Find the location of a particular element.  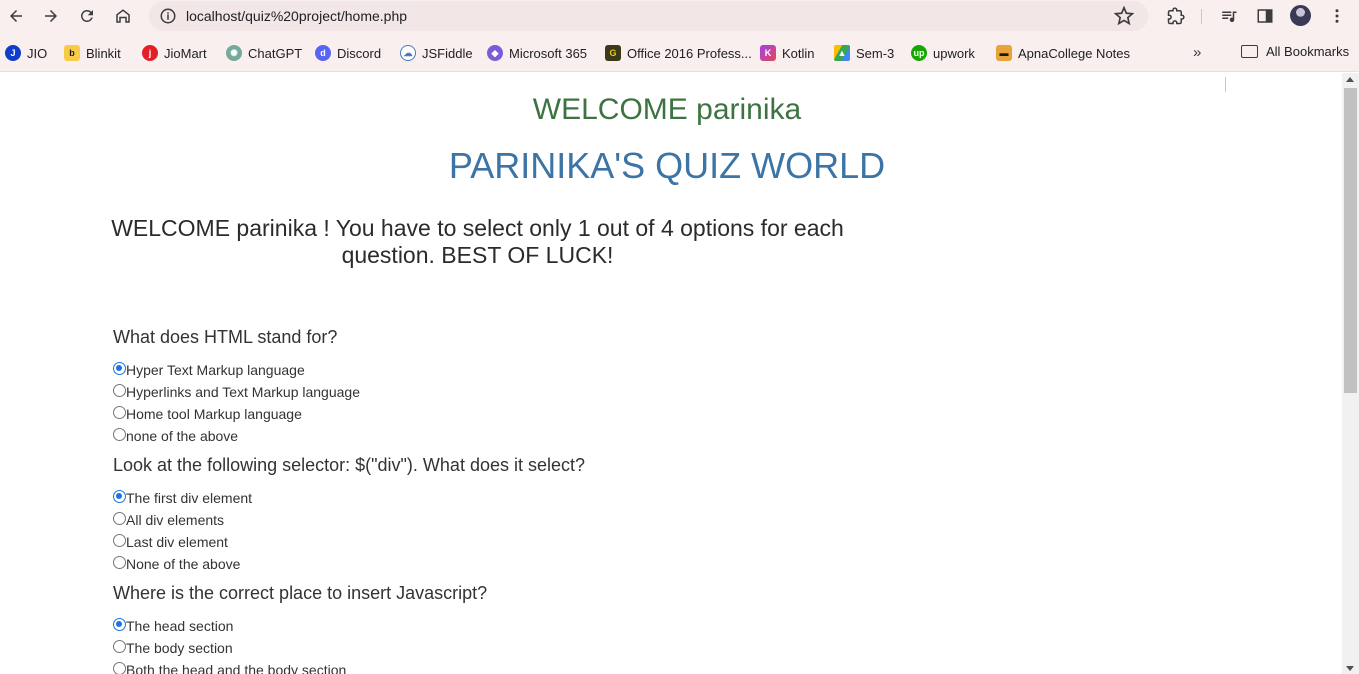

q2-option-2: All div elements is located at coordinates (168, 519).